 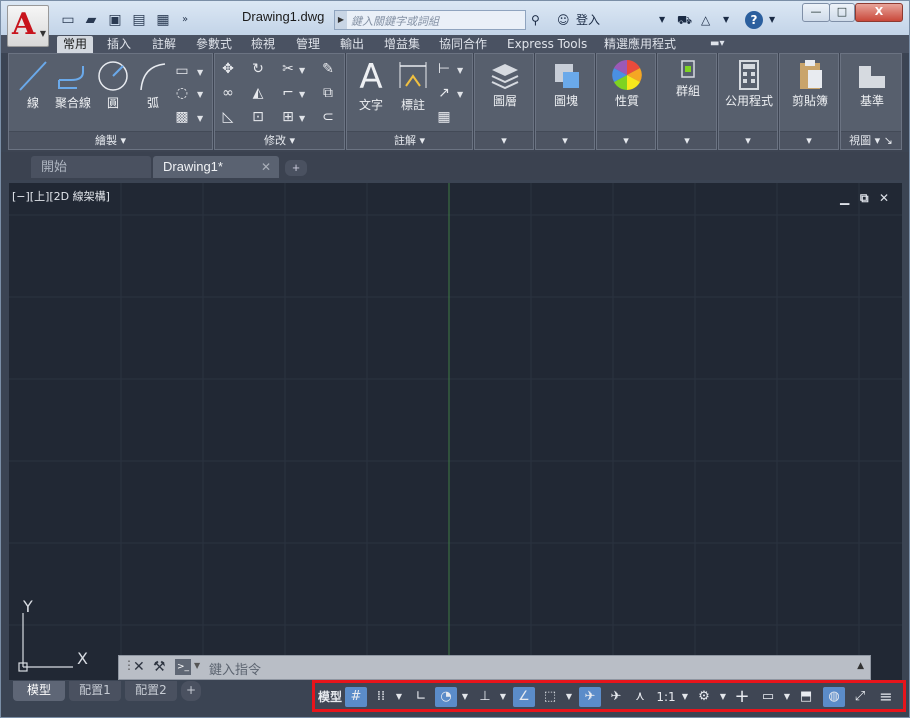 I want to click on leader-icon: ↗, so click(x=444, y=93).